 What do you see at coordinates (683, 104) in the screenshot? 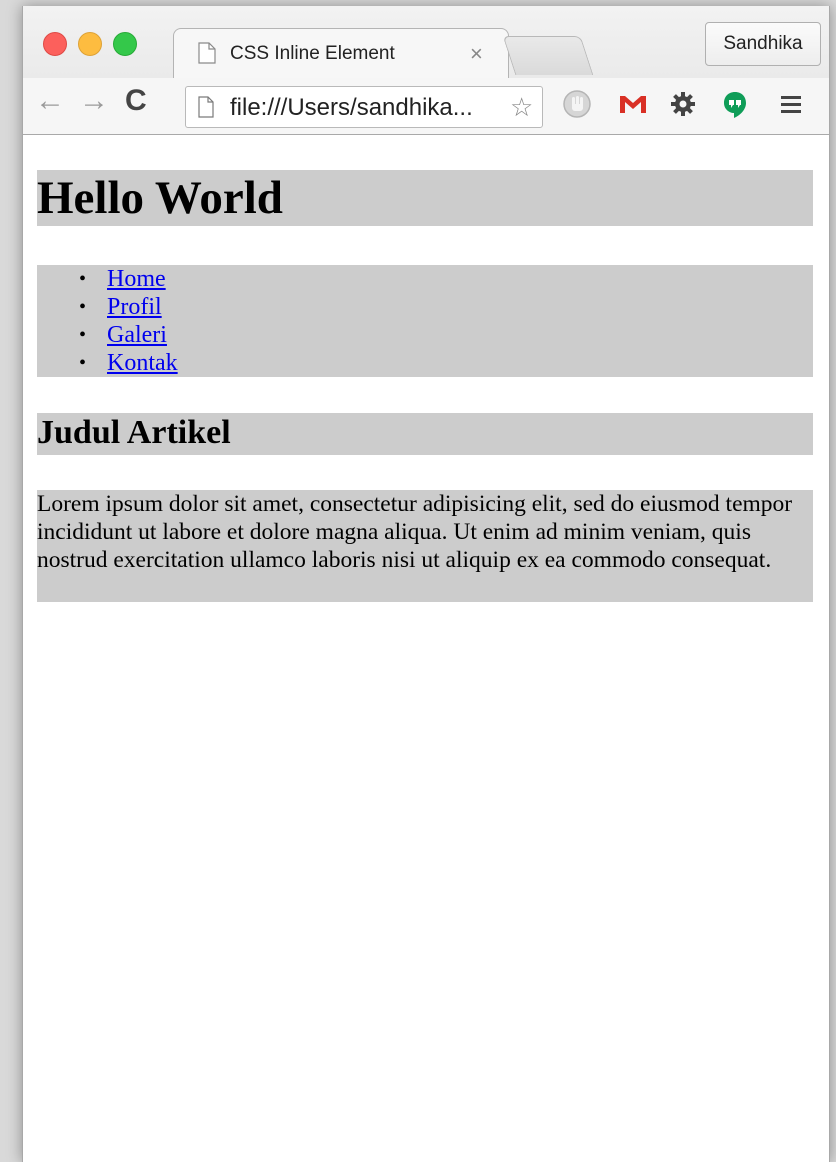
I see `gear-icon` at bounding box center [683, 104].